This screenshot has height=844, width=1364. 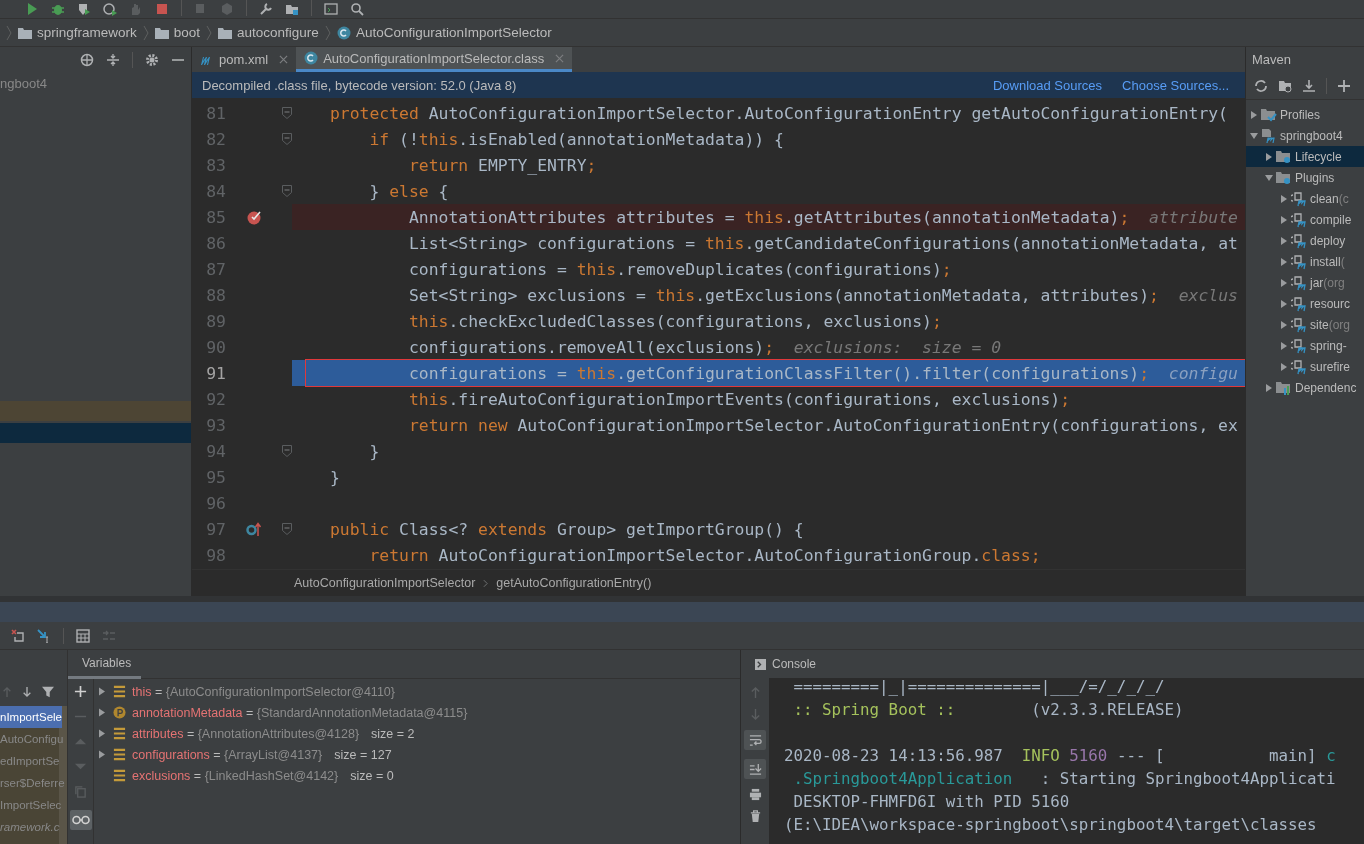 I want to click on shield-icon, so click(x=84, y=9).